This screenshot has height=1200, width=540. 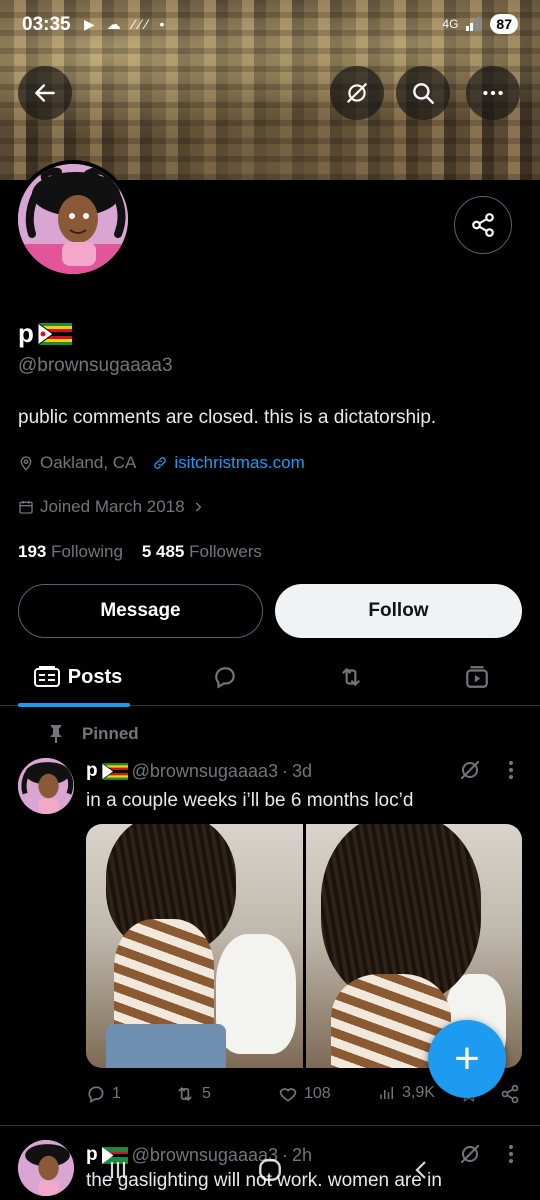 I want to click on compose-button: +, so click(x=467, y=1059).